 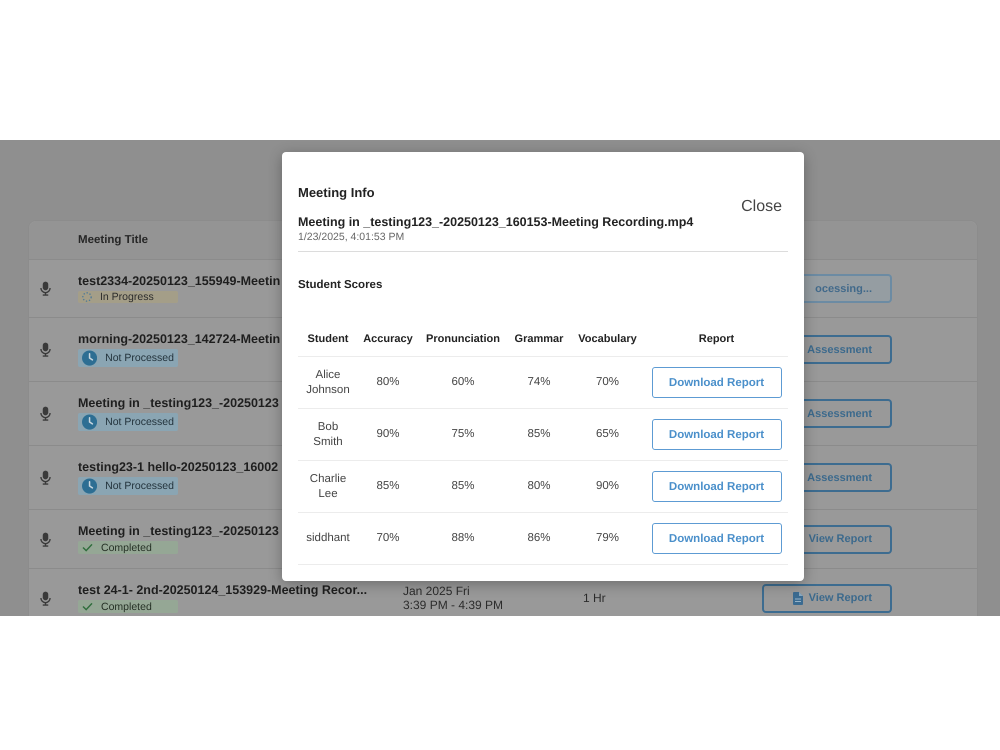 What do you see at coordinates (328, 382) in the screenshot?
I see `table-cell: Alice Johnson` at bounding box center [328, 382].